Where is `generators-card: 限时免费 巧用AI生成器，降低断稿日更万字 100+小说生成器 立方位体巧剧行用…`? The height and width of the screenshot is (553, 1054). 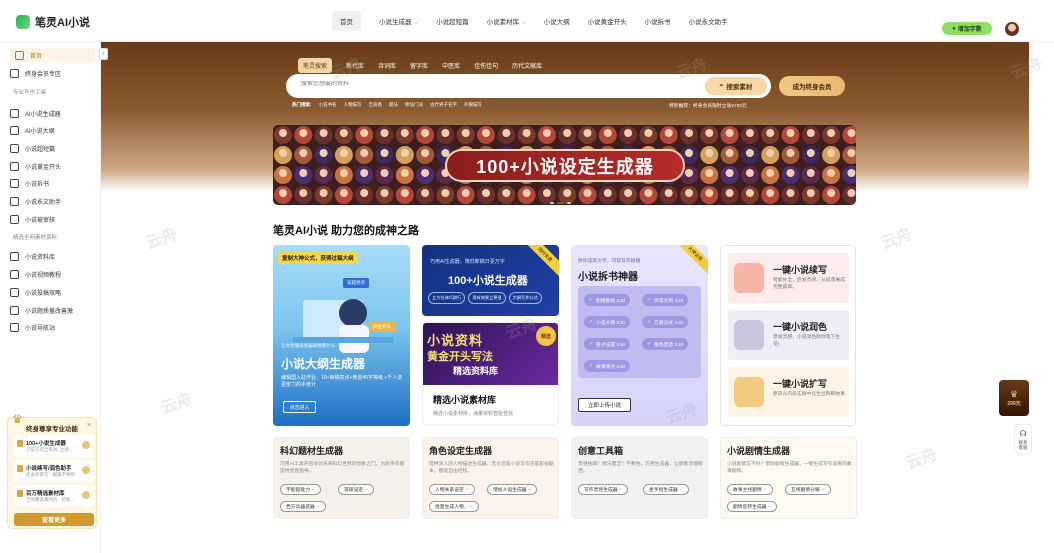
generators-card: 限时免费 巧用AI生成器，降低断稿日更万字 100+小说生成器 立方位体巧剧行用… is located at coordinates (490, 280).